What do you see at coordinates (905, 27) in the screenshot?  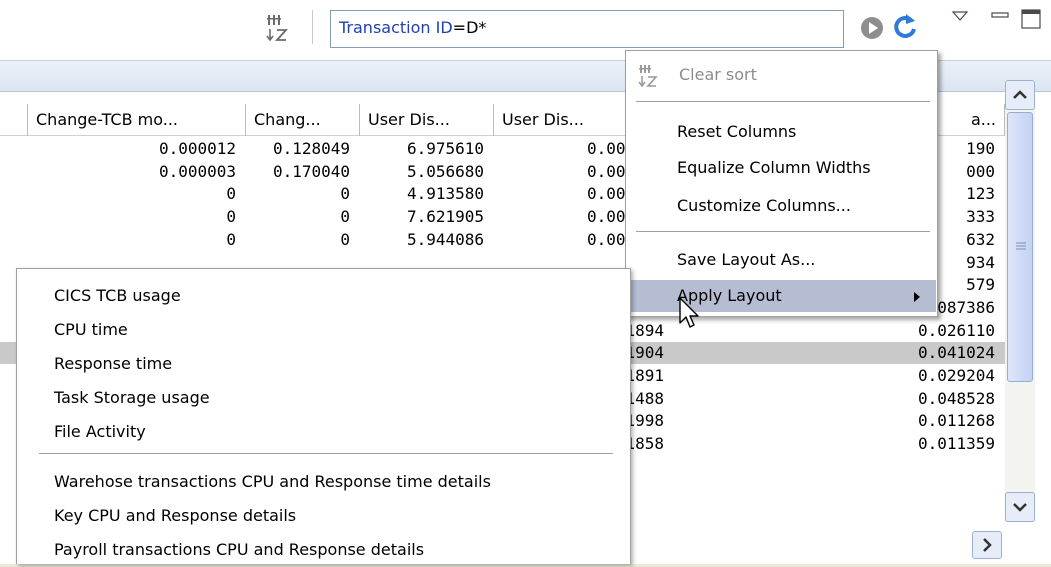 I see `refresh-icon` at bounding box center [905, 27].